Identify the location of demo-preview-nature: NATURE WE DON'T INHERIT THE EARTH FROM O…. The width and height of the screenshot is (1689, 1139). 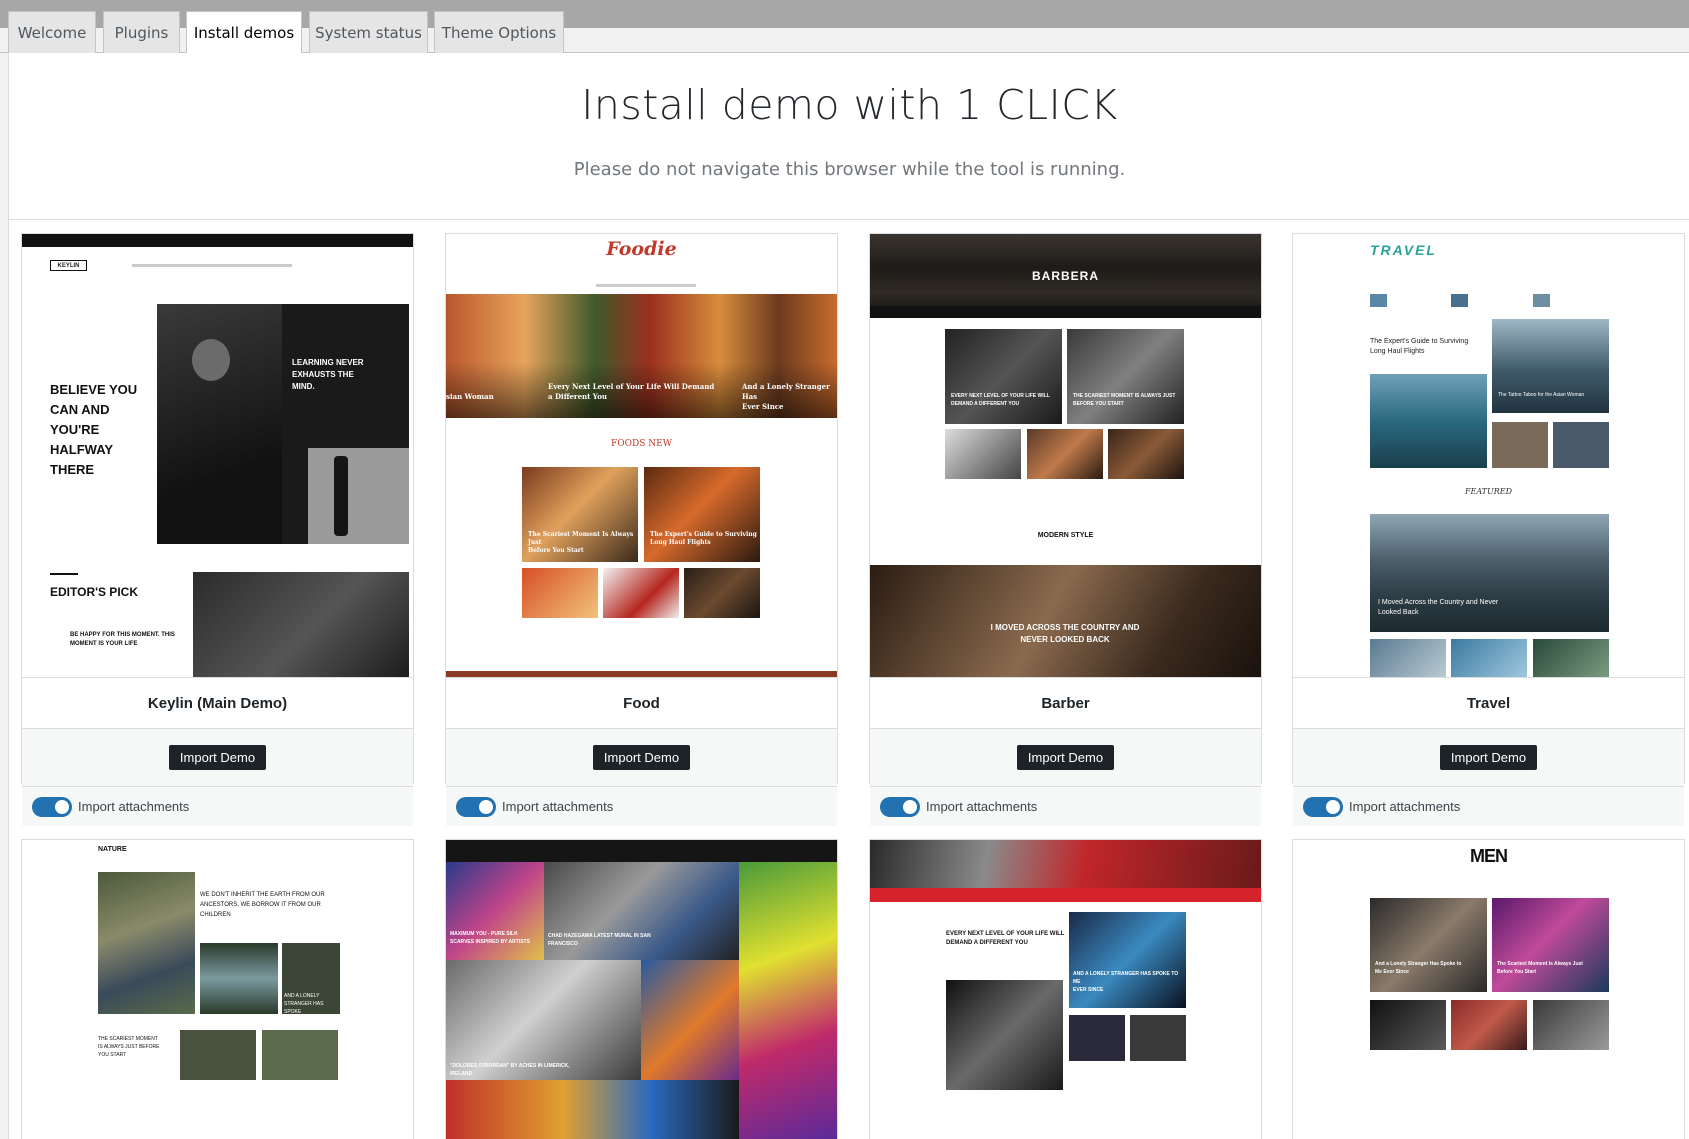
(217, 989).